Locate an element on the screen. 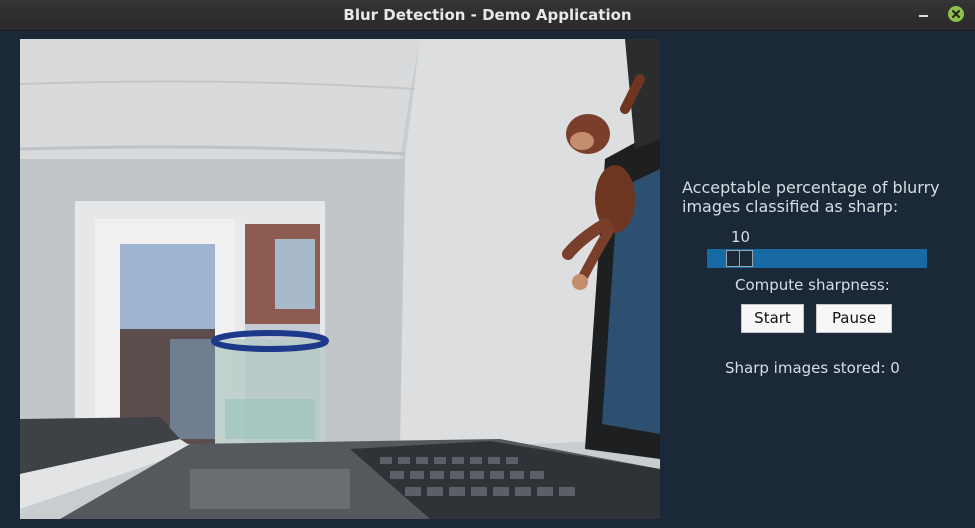 The image size is (975, 528). pause-button: Pause is located at coordinates (854, 318).